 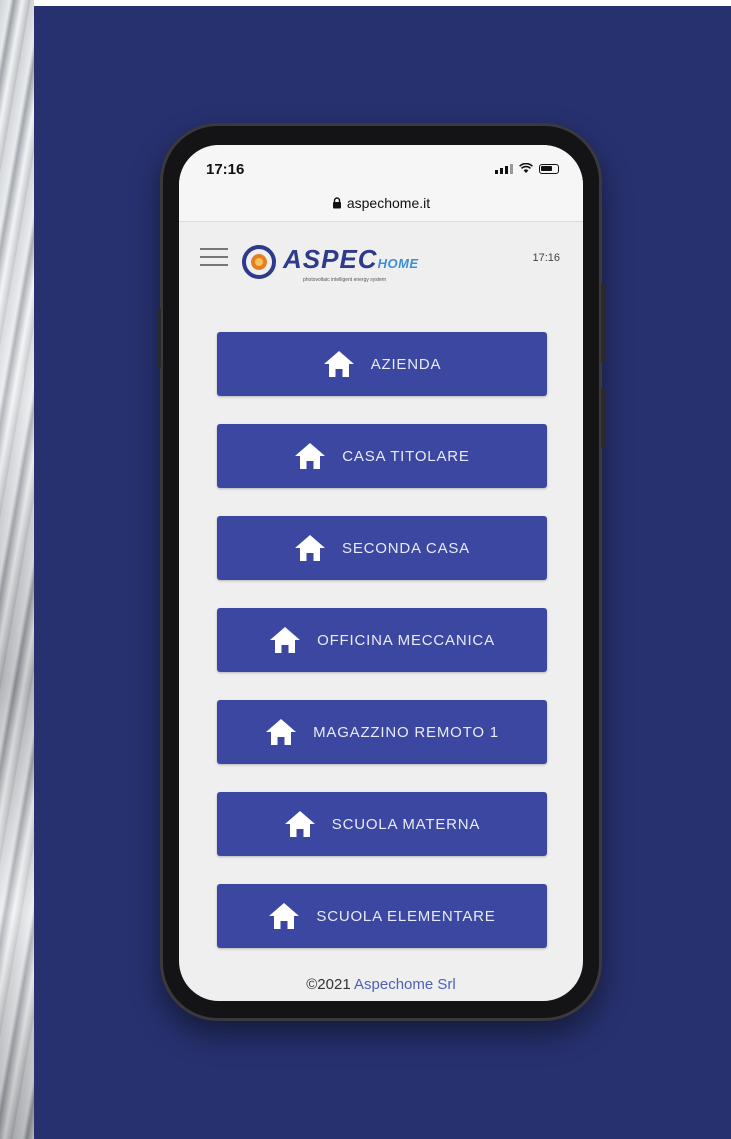 What do you see at coordinates (214, 257) in the screenshot?
I see `hamburger-menu-icon` at bounding box center [214, 257].